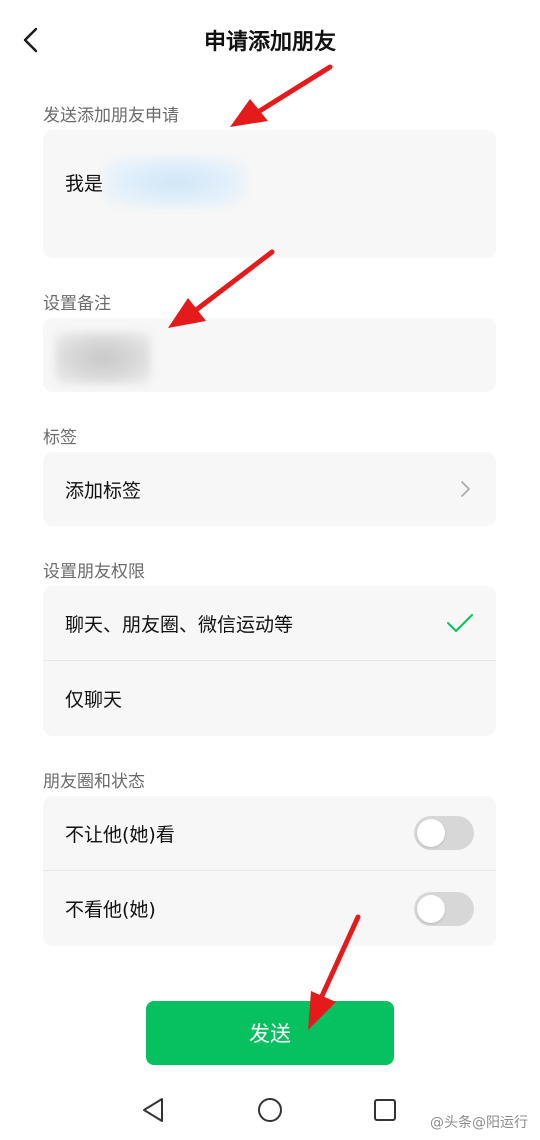 This screenshot has width=540, height=1140. Describe the element at coordinates (154, 1110) in the screenshot. I see `nav-back-icon` at that location.